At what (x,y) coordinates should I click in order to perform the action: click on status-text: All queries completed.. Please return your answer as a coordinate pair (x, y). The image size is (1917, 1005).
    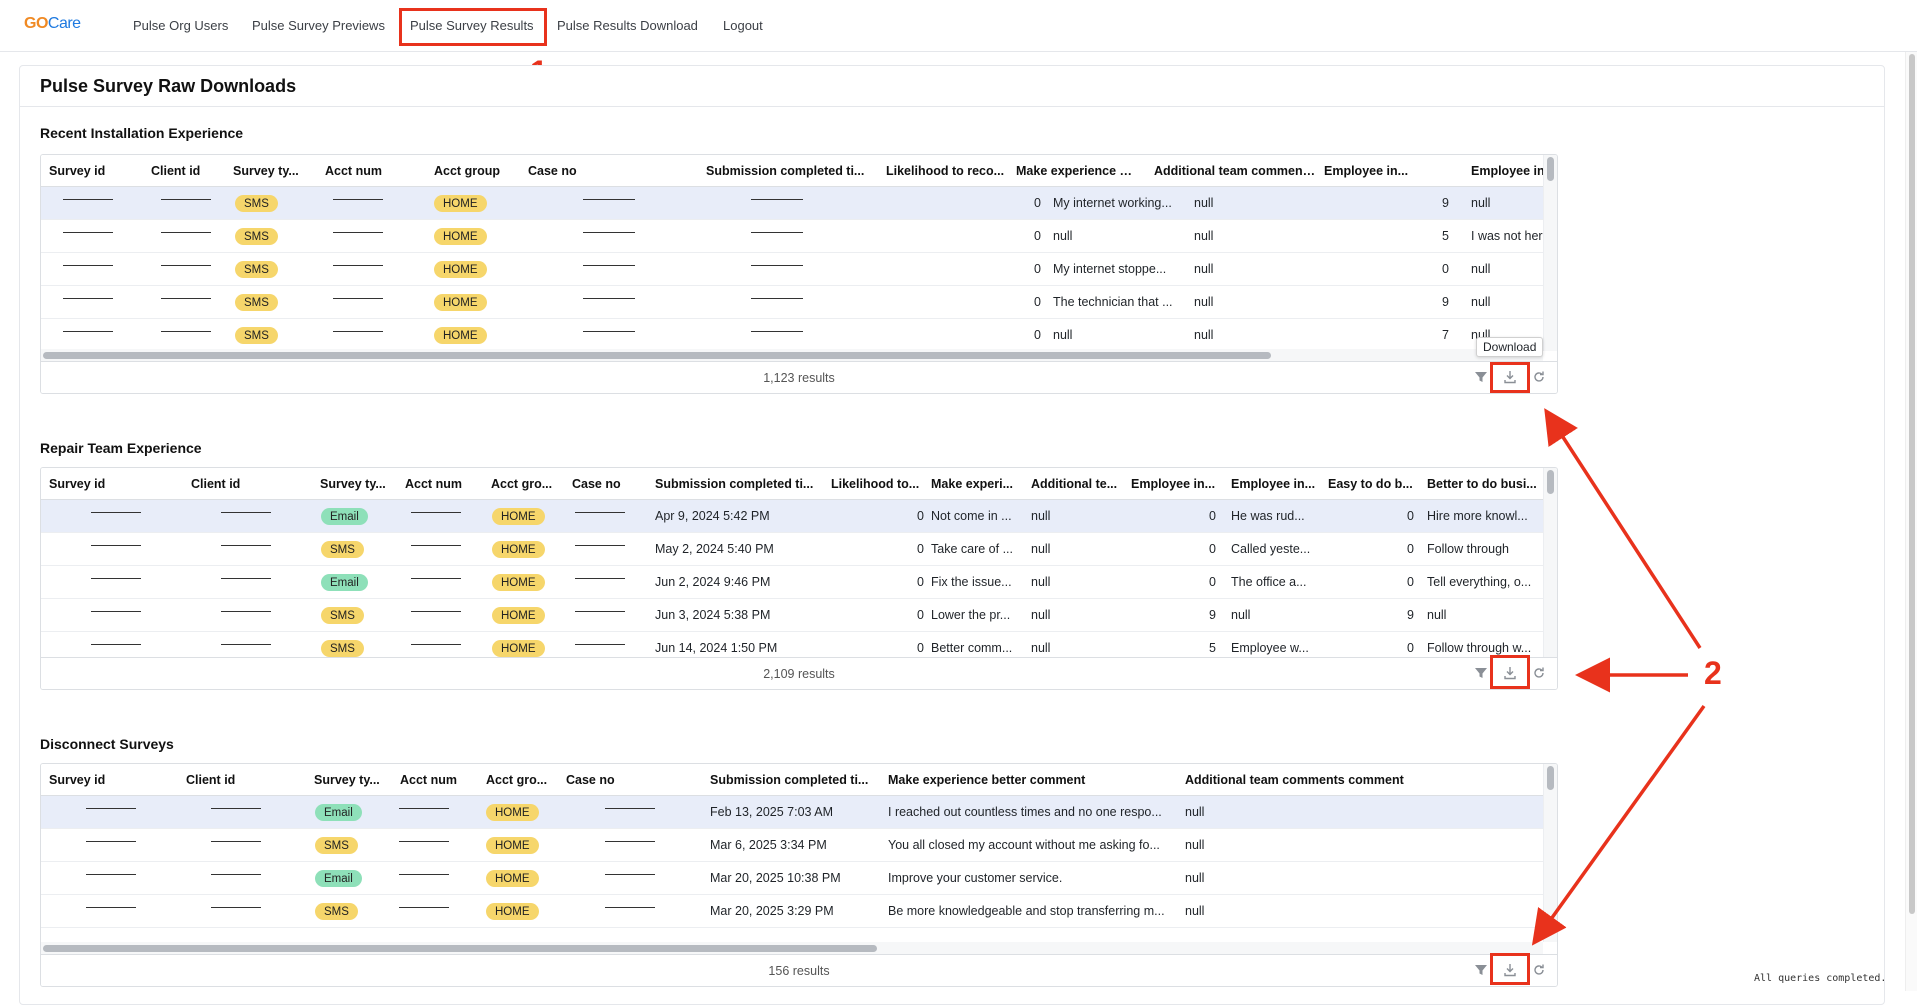
    Looking at the image, I should click on (1820, 978).